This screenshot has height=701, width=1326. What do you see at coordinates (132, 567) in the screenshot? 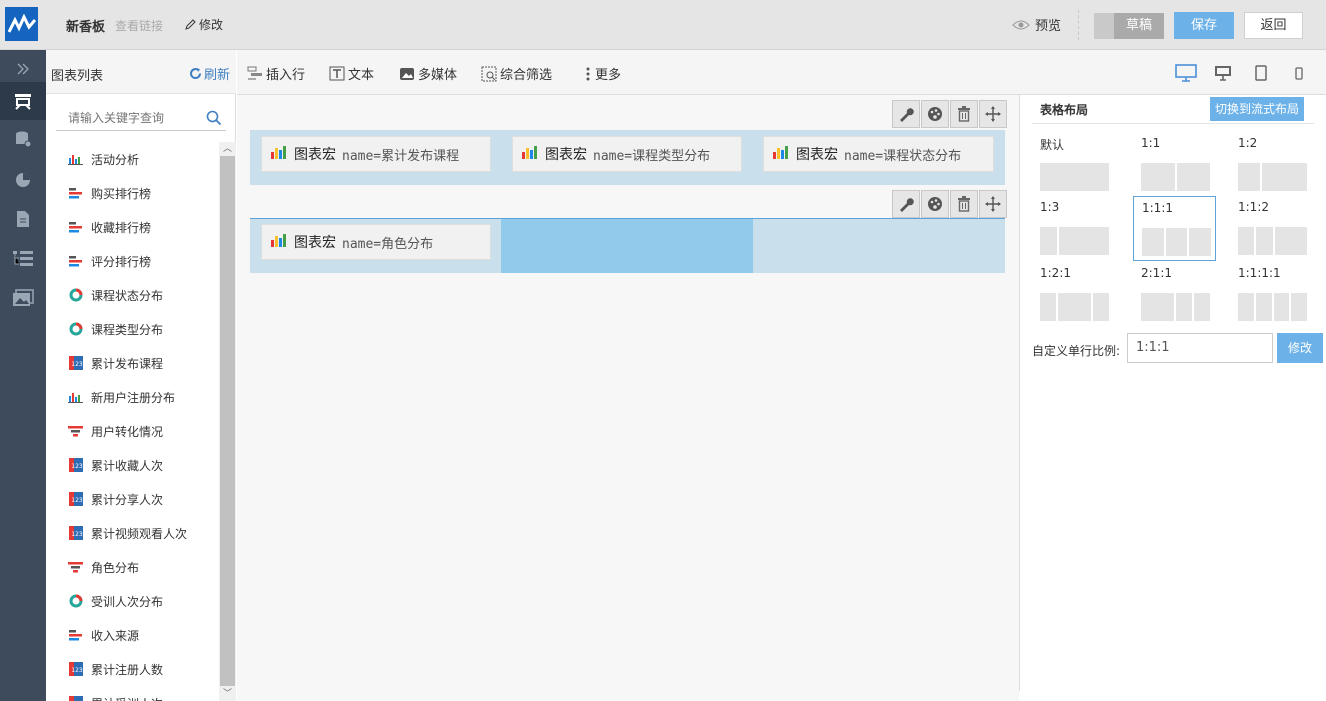
I see `chart-list-item: 角色分布` at bounding box center [132, 567].